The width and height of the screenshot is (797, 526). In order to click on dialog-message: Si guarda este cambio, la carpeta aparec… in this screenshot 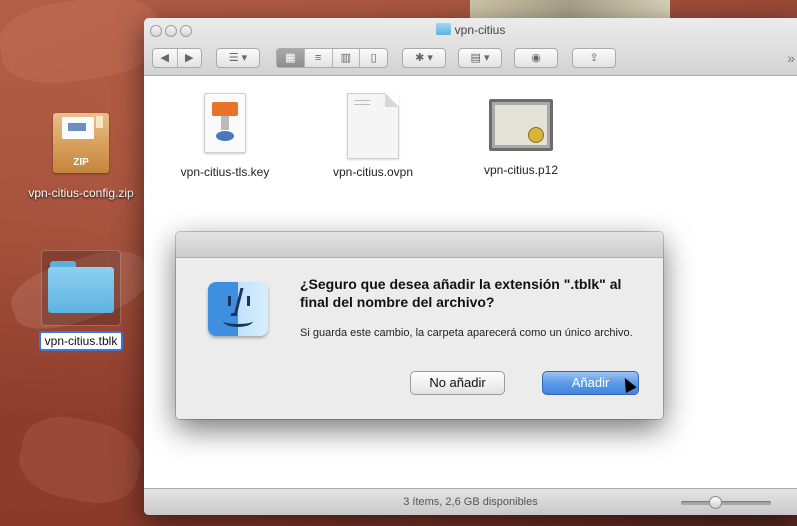, I will do `click(466, 333)`.